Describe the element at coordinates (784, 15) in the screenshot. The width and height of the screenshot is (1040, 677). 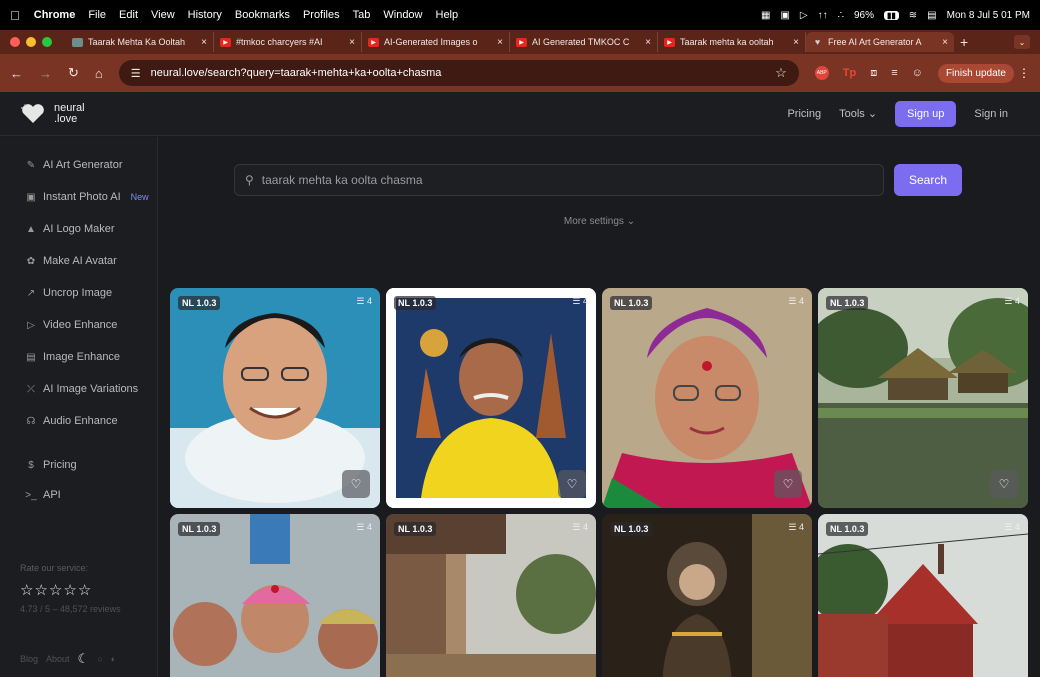
I see `screen-icon: ▣` at that location.